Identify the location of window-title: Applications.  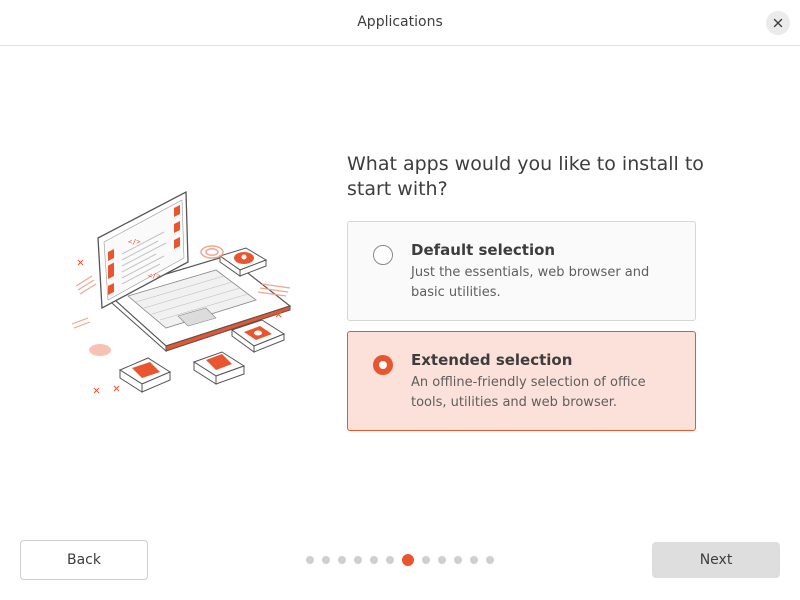
(400, 22).